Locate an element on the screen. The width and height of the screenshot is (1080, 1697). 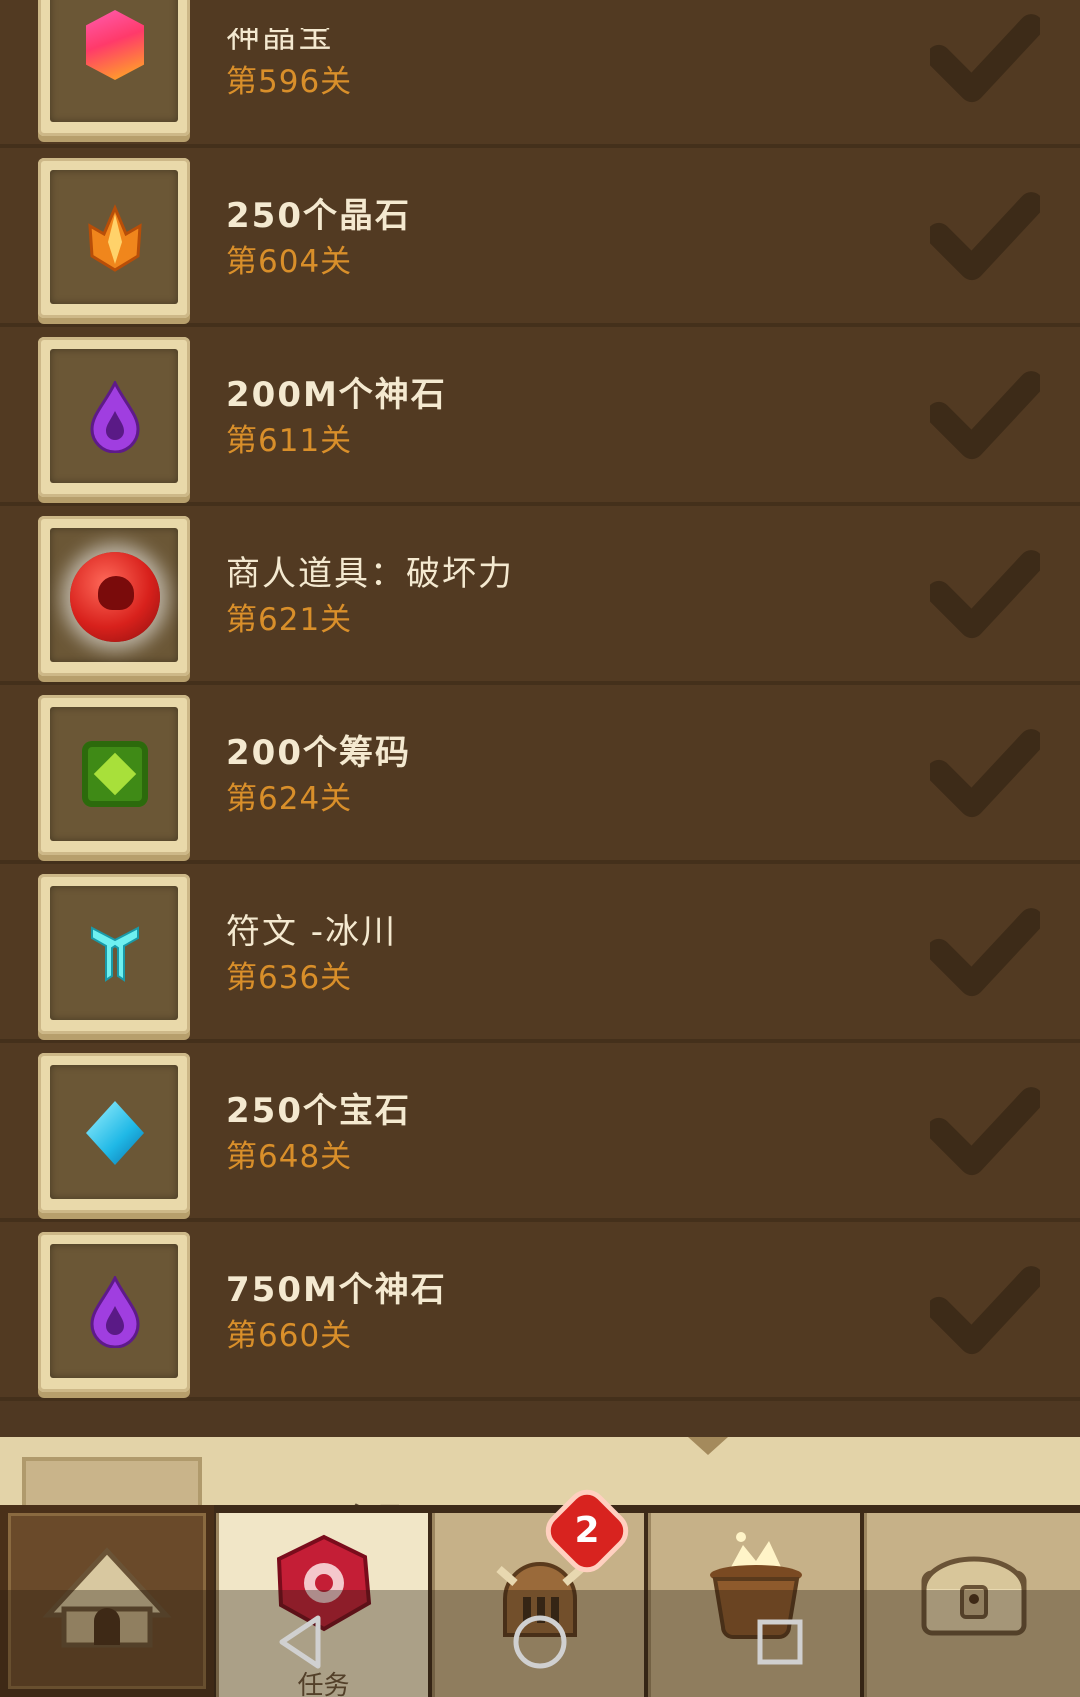
reward-title: 200个筹码 is located at coordinates (318, 753).